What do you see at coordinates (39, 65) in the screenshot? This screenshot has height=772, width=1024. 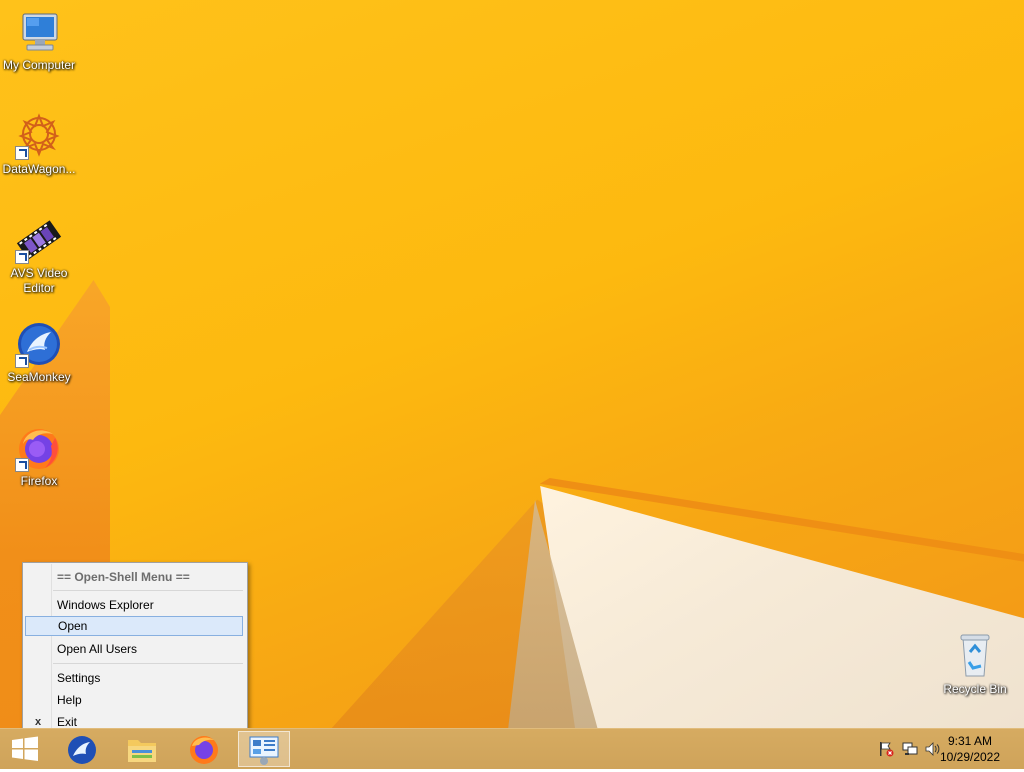 I see `desktop-icon-label: My Computer` at bounding box center [39, 65].